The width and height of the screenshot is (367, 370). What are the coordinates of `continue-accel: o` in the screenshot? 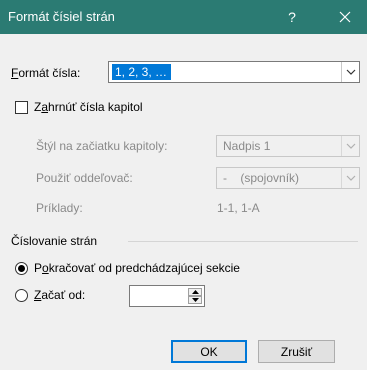 It's located at (45, 268).